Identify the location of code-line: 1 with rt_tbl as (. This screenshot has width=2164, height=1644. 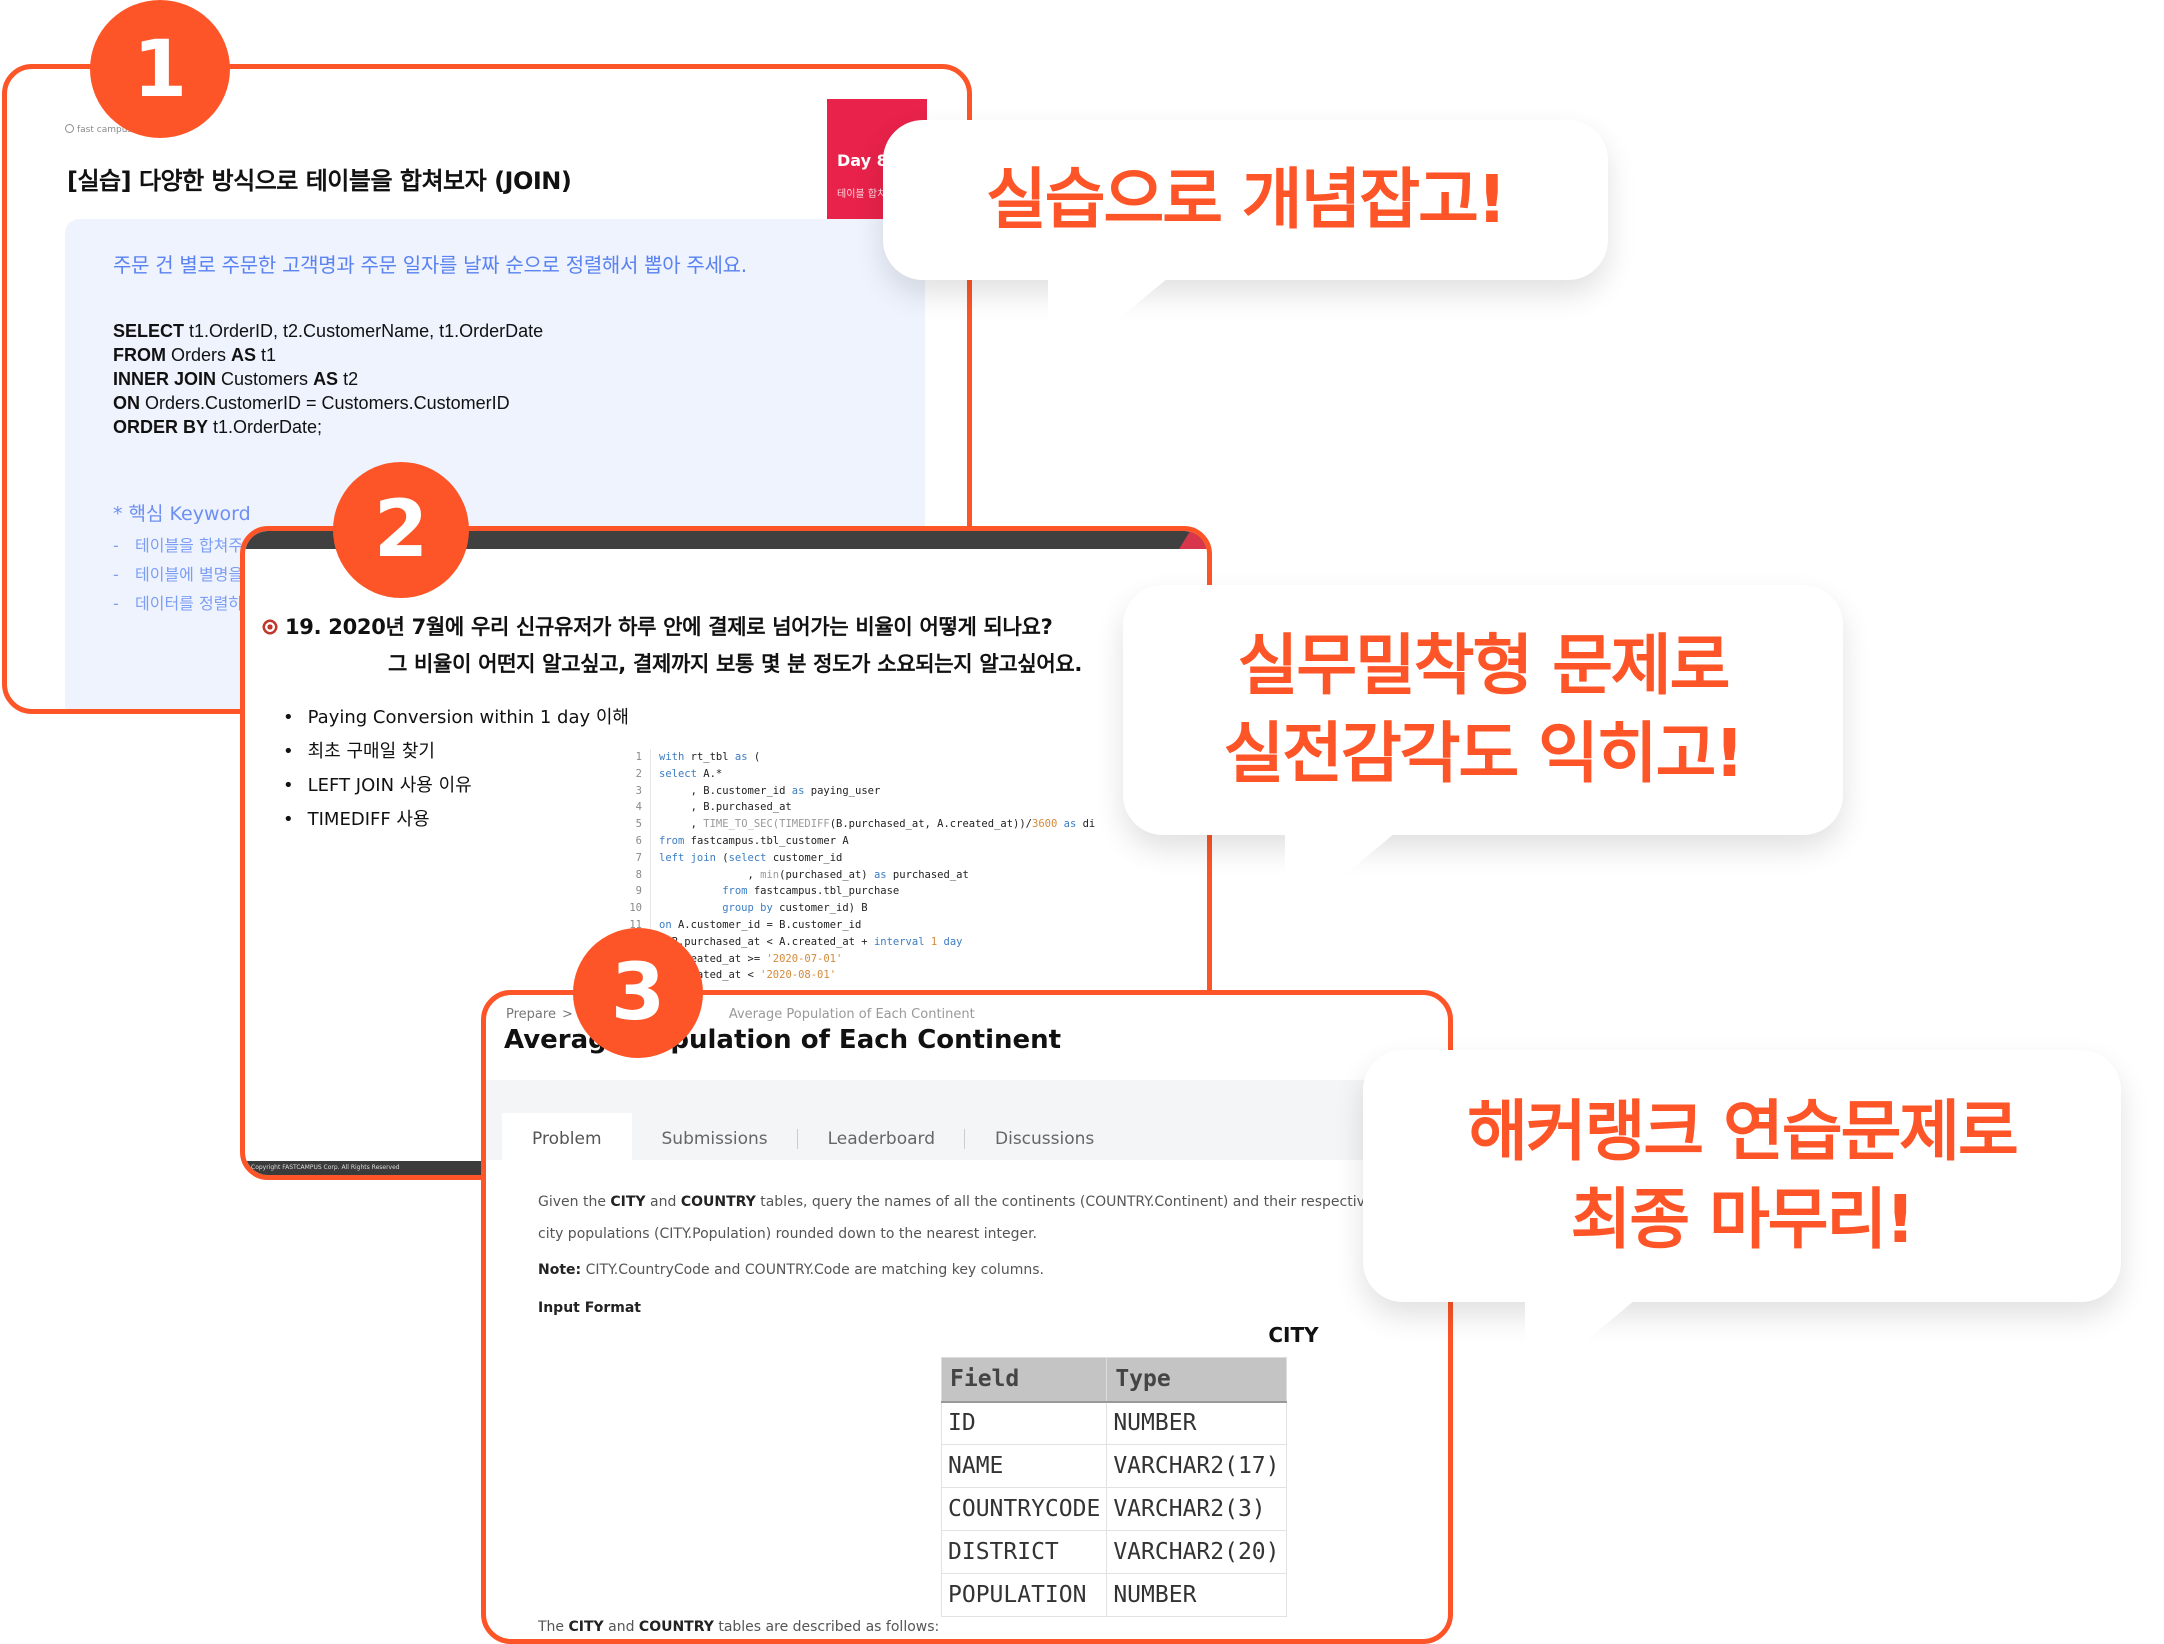
(860, 757).